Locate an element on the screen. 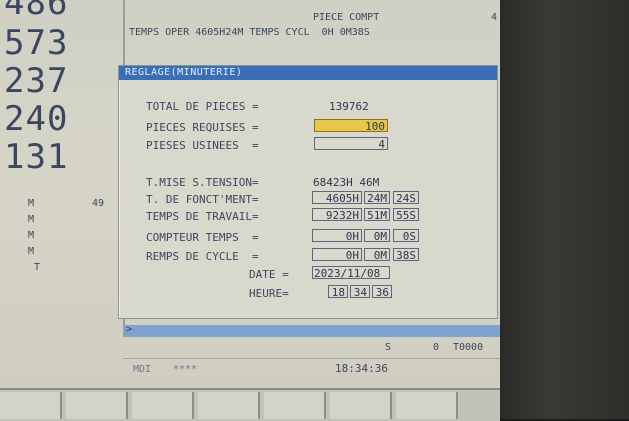  mode-stars: **** is located at coordinates (185, 369).